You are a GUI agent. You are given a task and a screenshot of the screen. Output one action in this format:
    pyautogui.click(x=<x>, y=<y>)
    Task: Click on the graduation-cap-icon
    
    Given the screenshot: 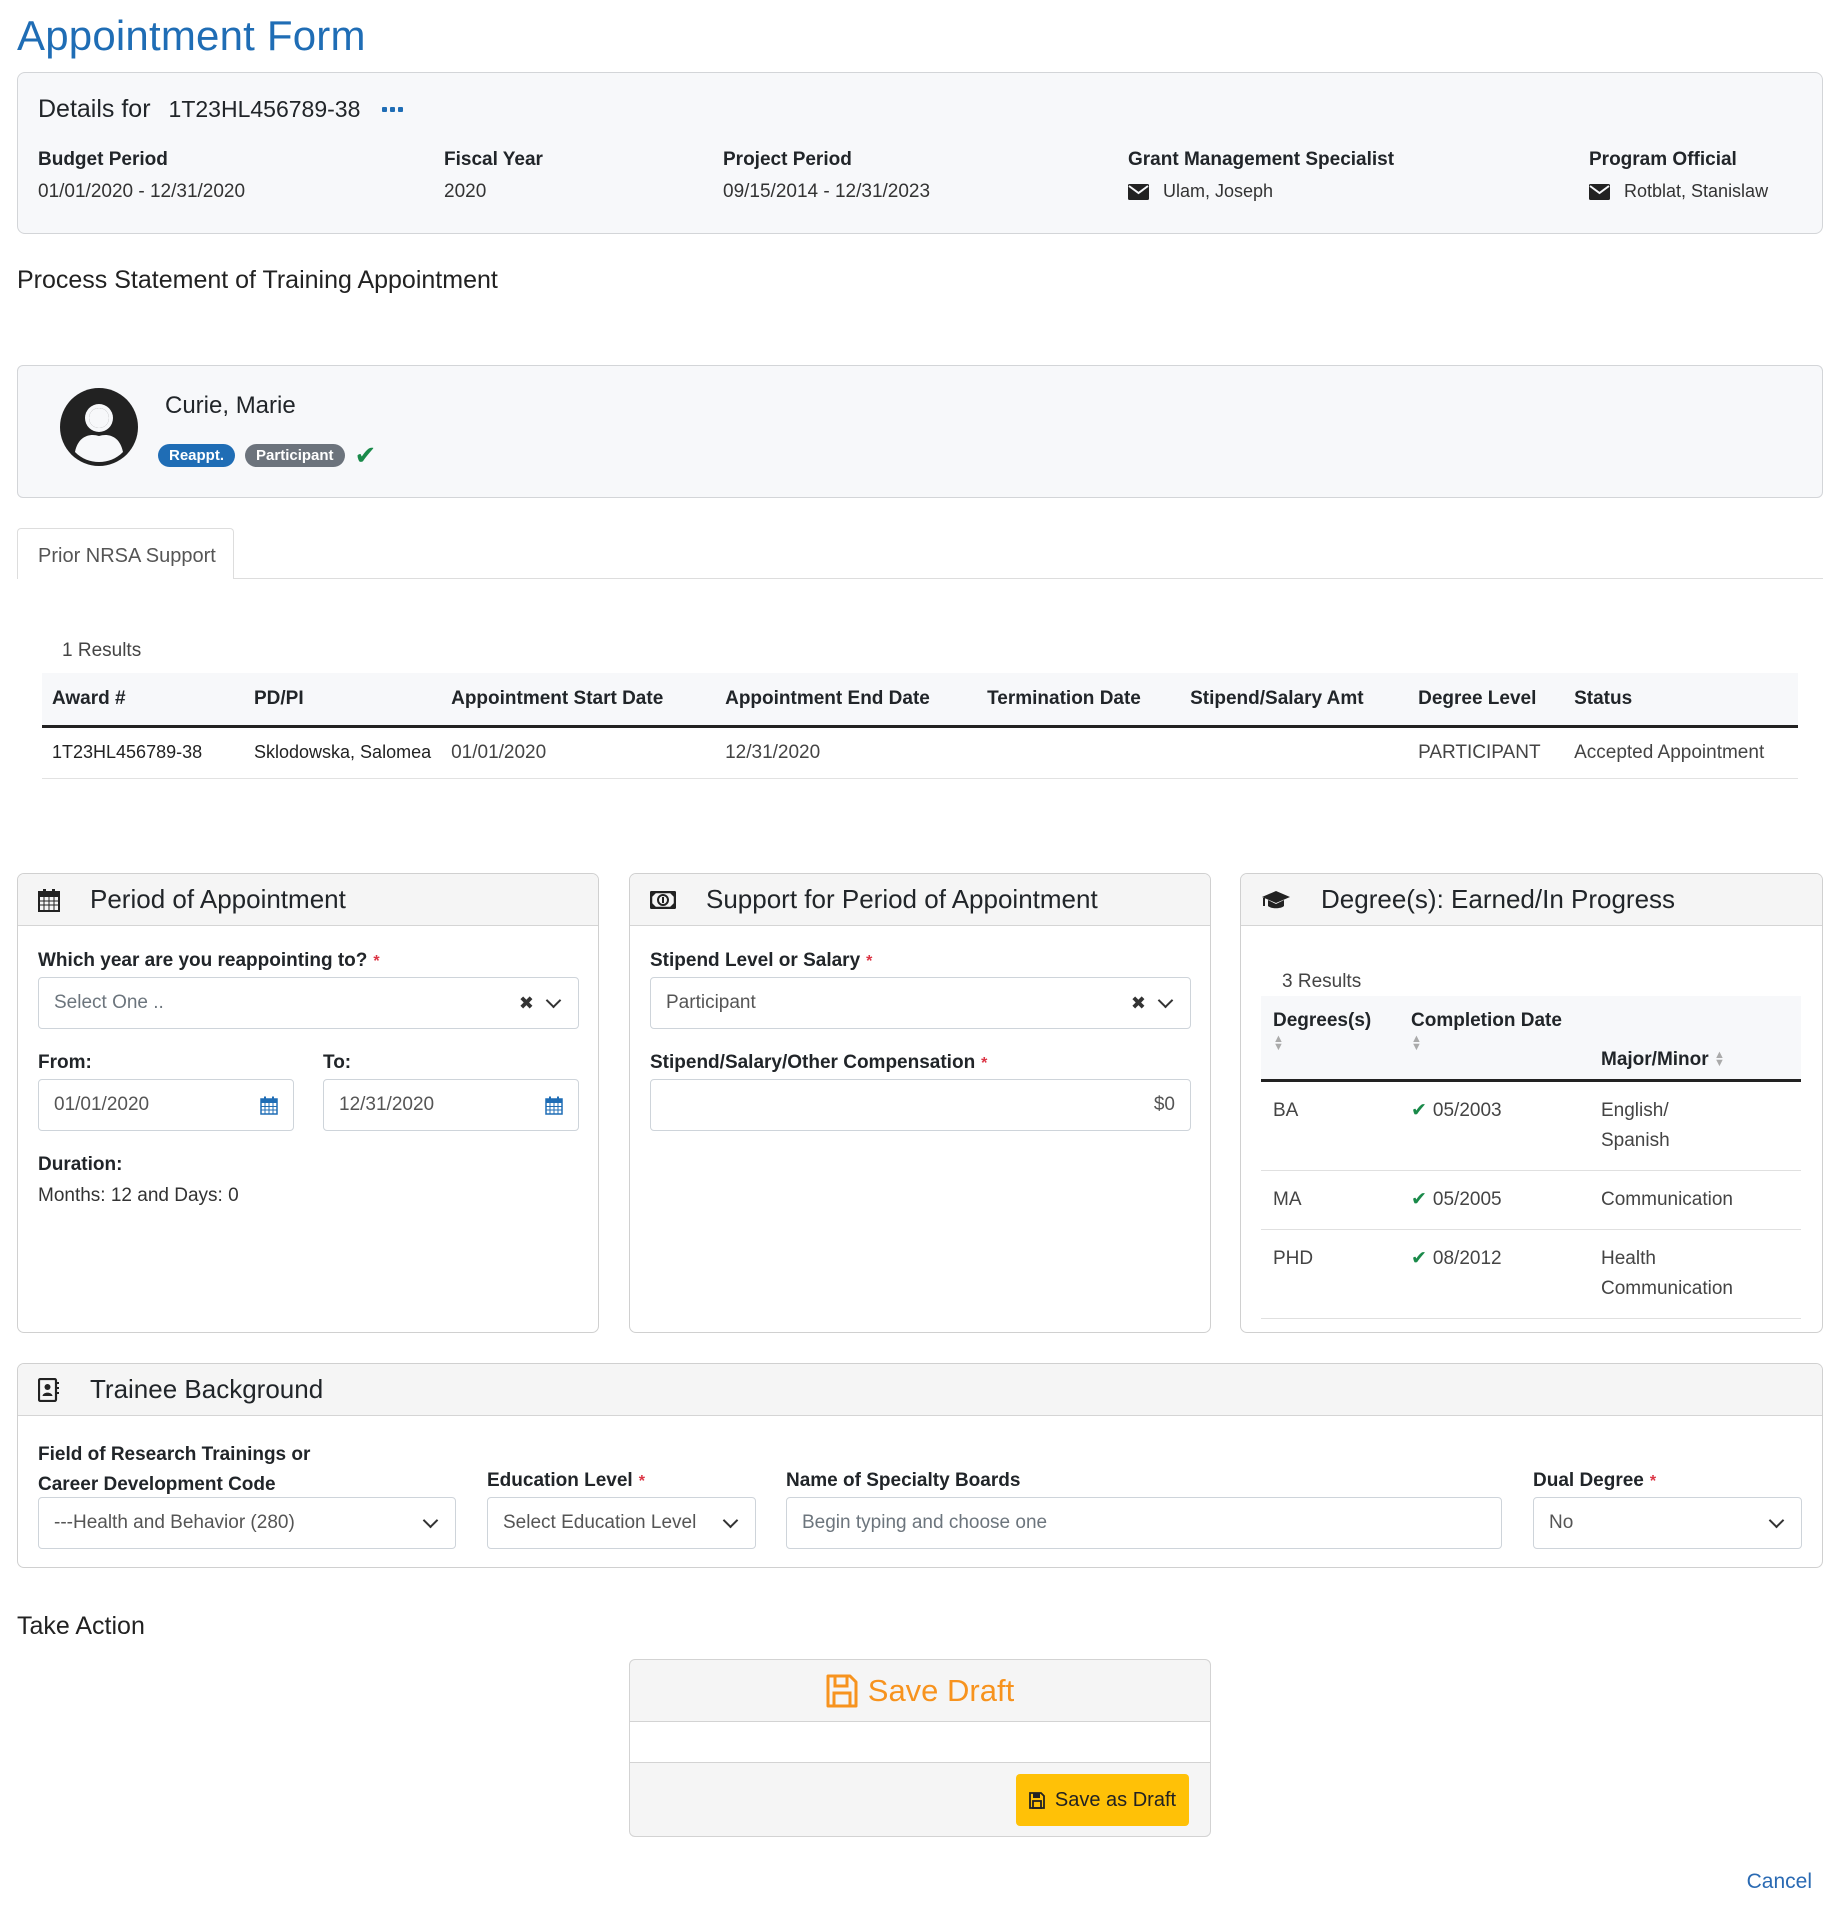 What is the action you would take?
    pyautogui.click(x=1276, y=899)
    